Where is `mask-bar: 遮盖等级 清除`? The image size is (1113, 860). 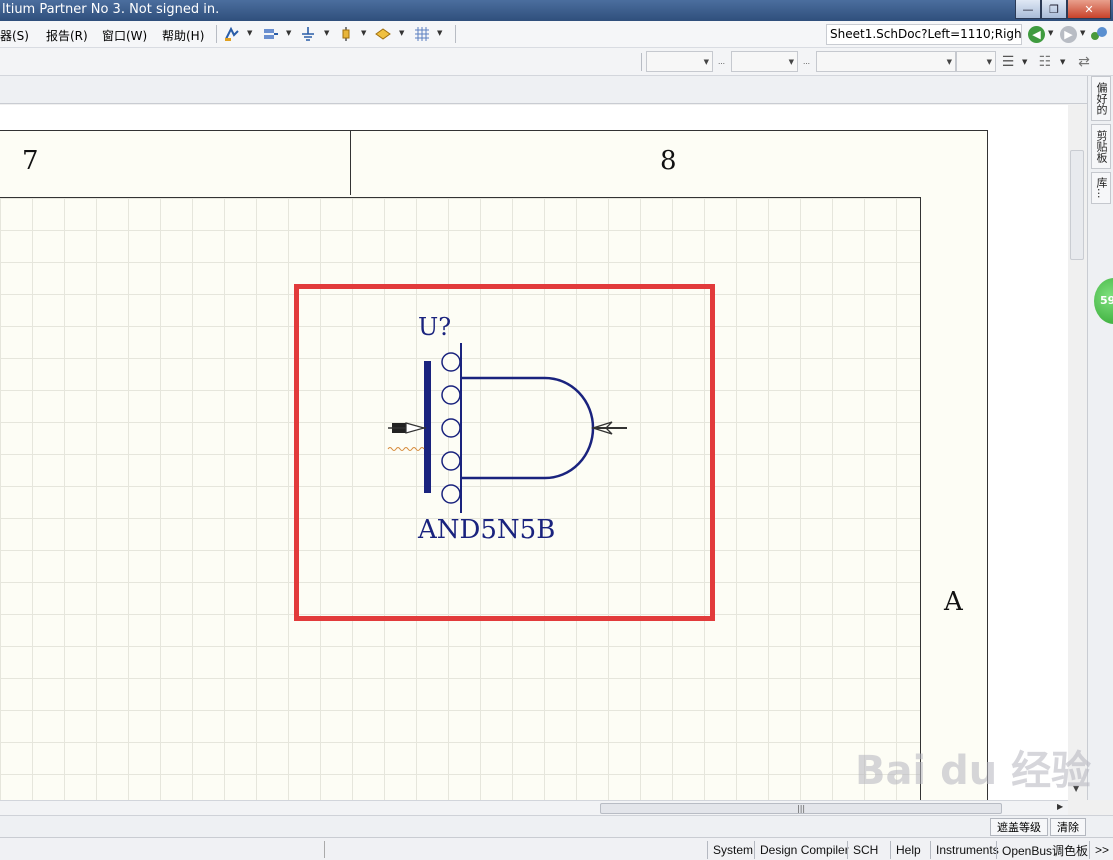 mask-bar: 遮盖等级 清除 is located at coordinates (556, 826).